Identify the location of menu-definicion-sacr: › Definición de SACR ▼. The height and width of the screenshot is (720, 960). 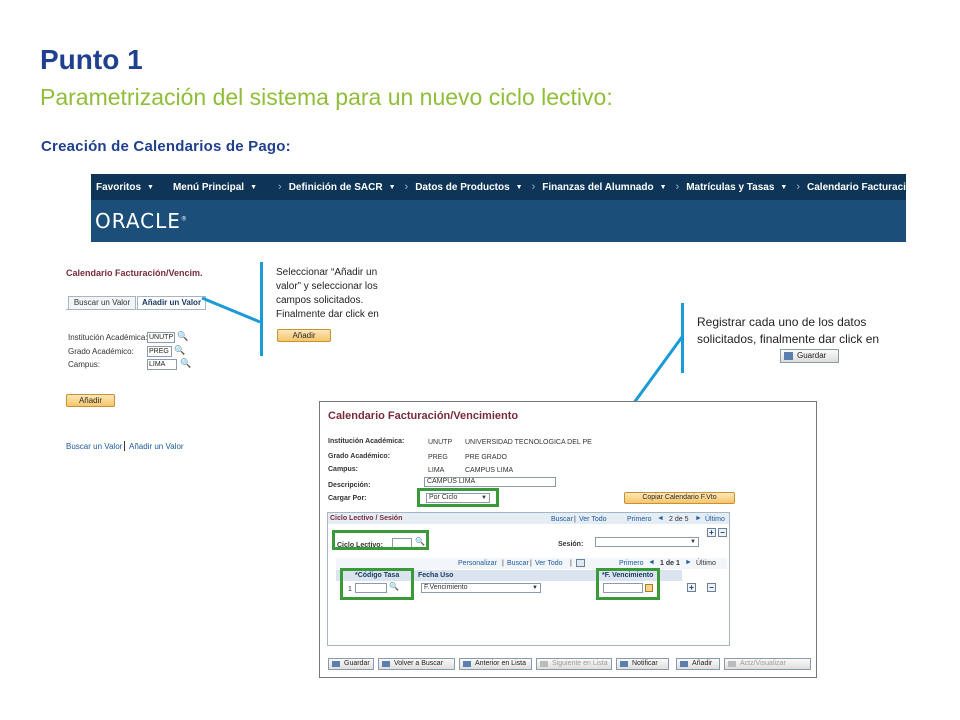
(334, 187).